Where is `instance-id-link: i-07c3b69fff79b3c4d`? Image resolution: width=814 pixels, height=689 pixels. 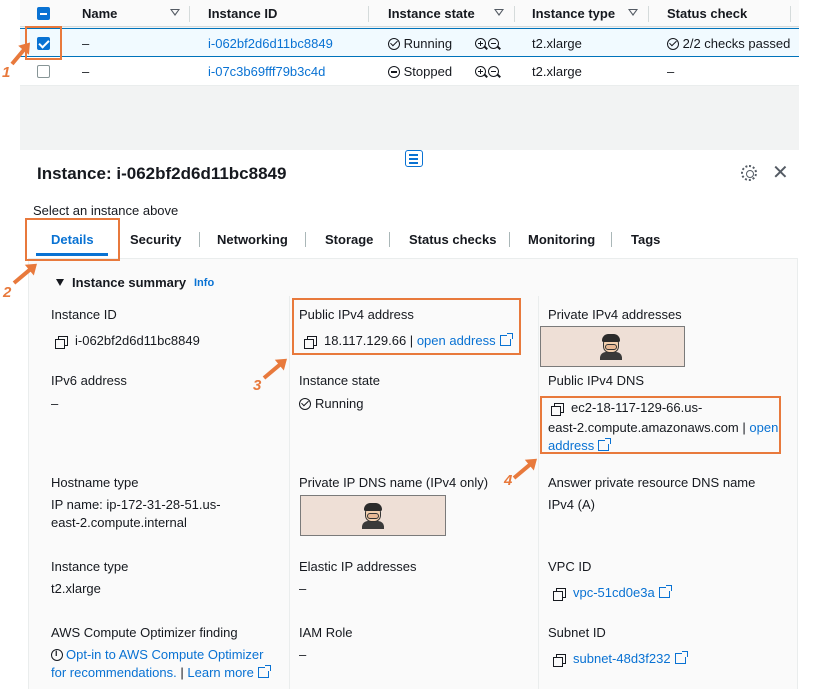 instance-id-link: i-07c3b69fff79b3c4d is located at coordinates (266, 71).